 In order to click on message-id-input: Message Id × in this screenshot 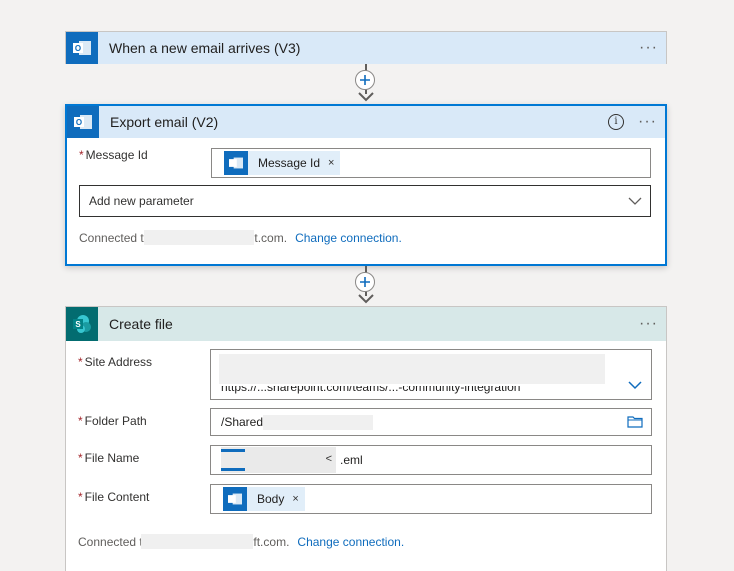, I will do `click(431, 163)`.